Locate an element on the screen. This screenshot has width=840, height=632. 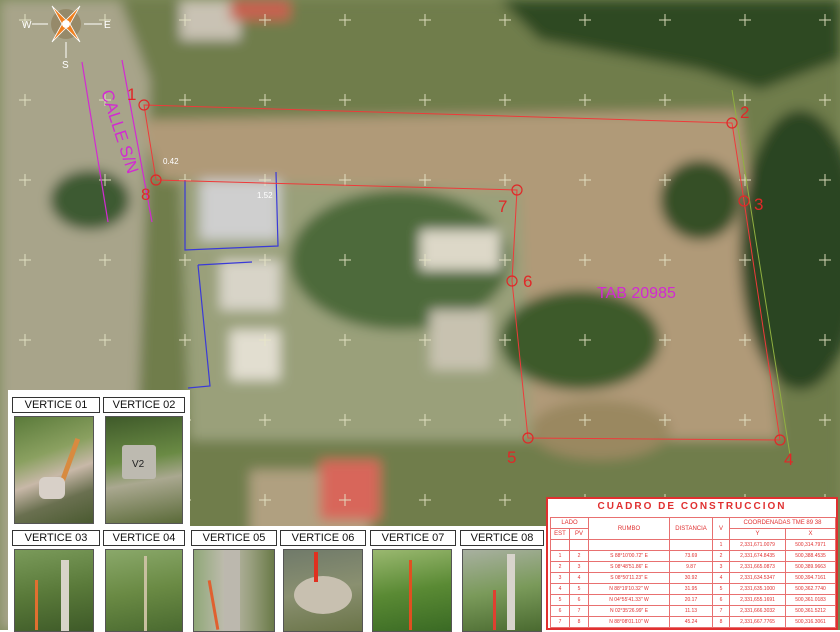
cell-v: 2 is located at coordinates (721, 556).